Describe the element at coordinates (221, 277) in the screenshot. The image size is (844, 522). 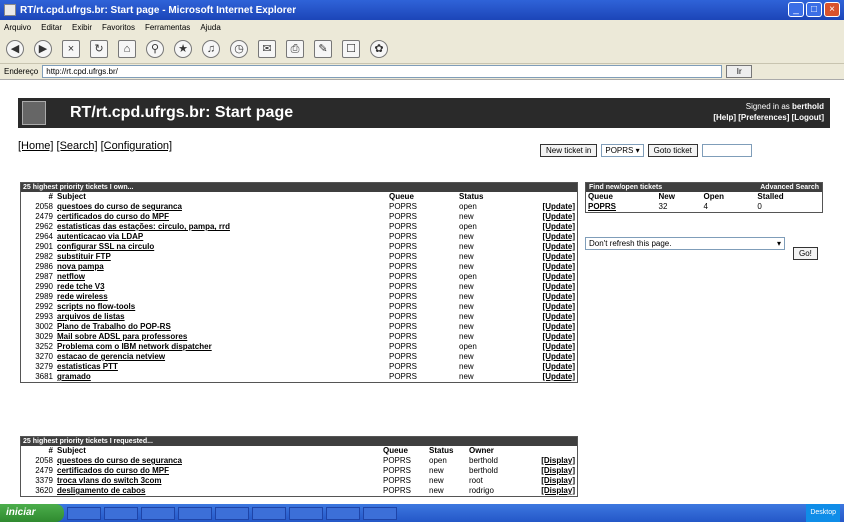
I see `ticket-subject-link: netflow` at that location.